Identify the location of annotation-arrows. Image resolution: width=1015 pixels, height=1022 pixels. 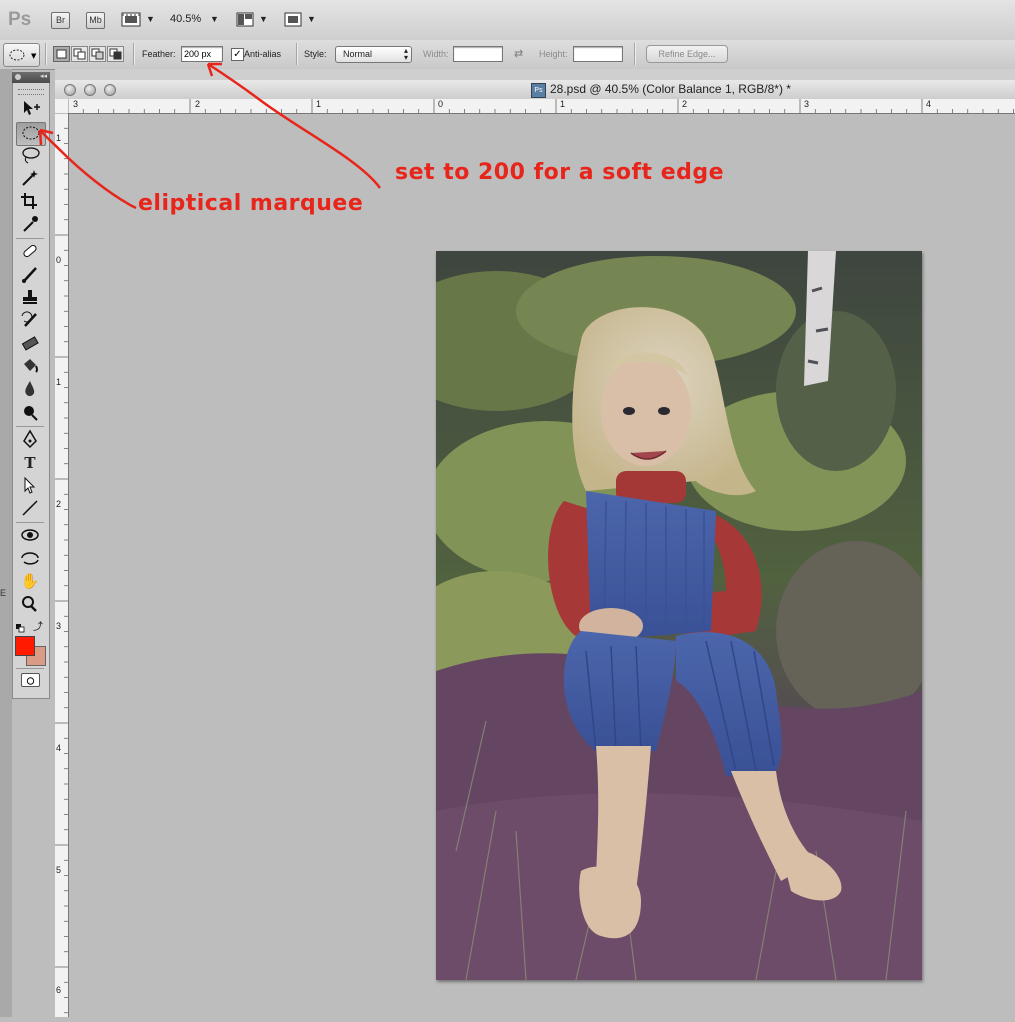
(210, 136).